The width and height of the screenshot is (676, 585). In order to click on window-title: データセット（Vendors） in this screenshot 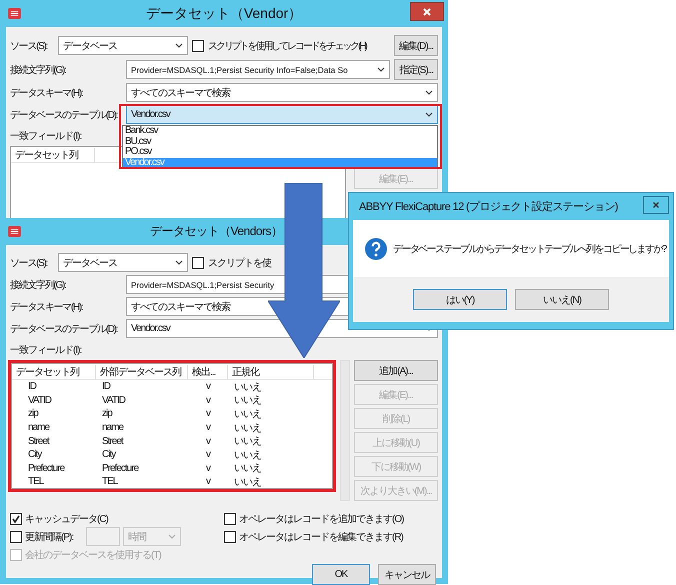, I will do `click(216, 231)`.